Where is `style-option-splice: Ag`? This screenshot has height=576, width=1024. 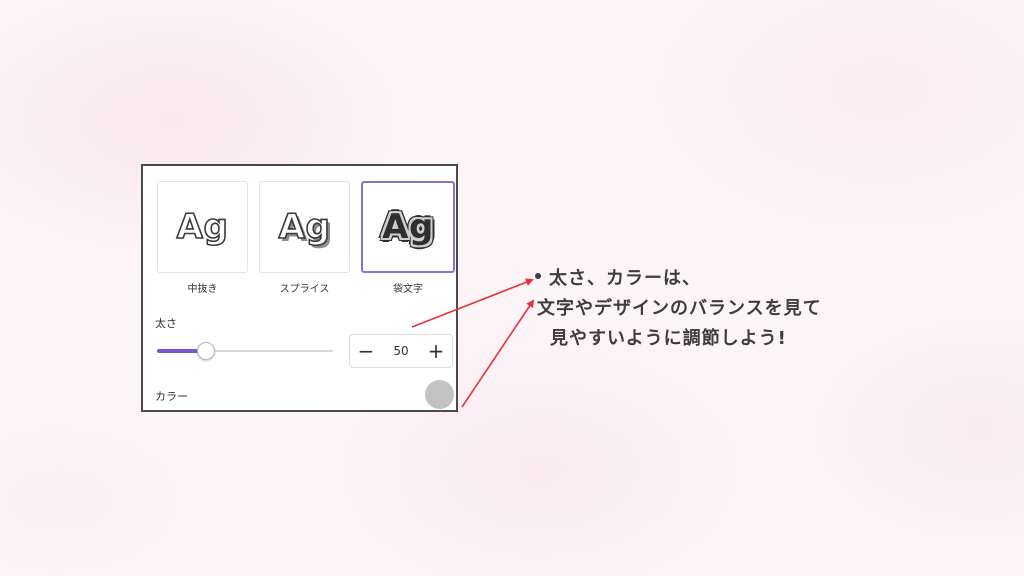
style-option-splice: Ag is located at coordinates (304, 227).